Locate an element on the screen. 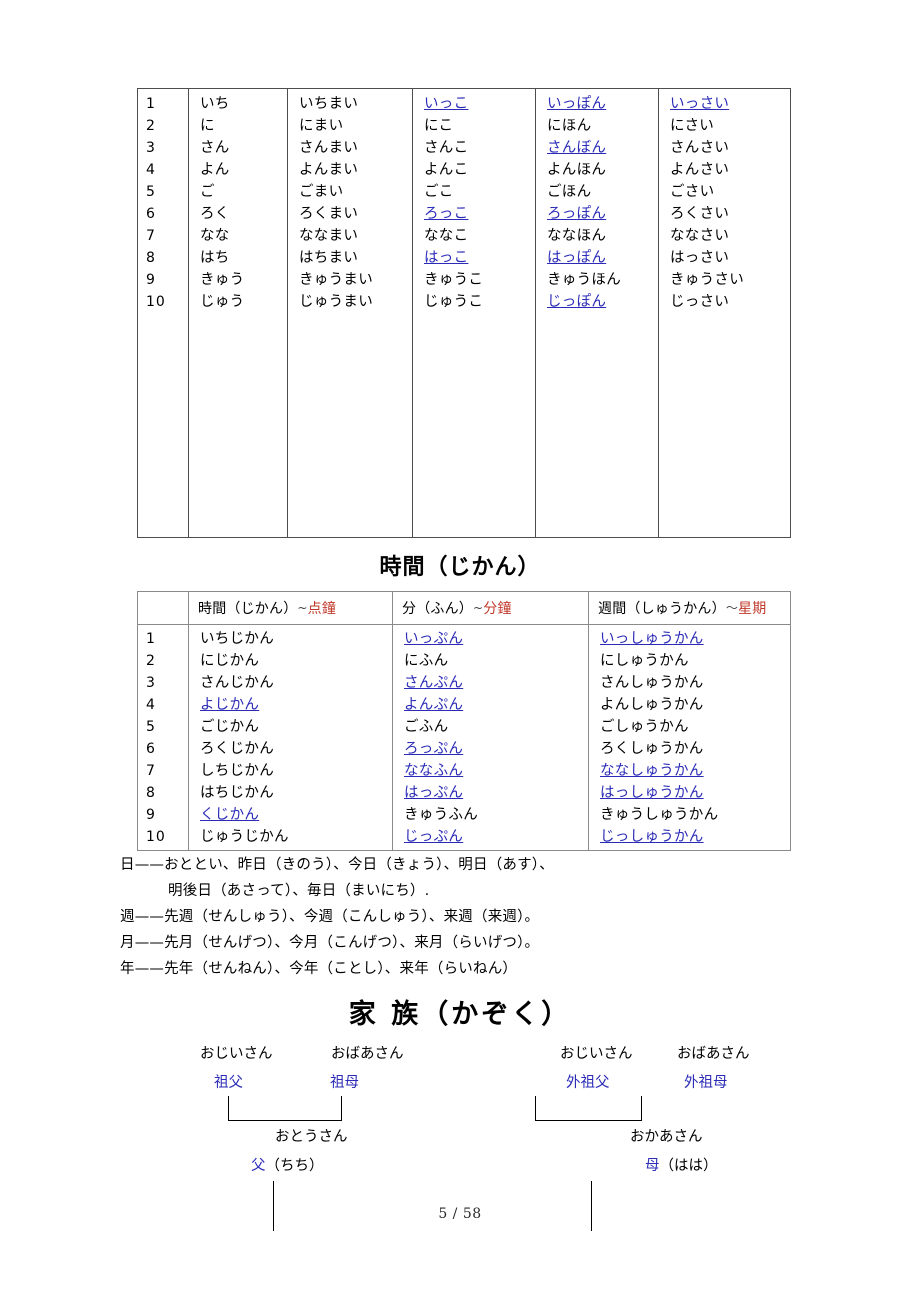  page-number: 5 / 58 is located at coordinates (460, 1214).